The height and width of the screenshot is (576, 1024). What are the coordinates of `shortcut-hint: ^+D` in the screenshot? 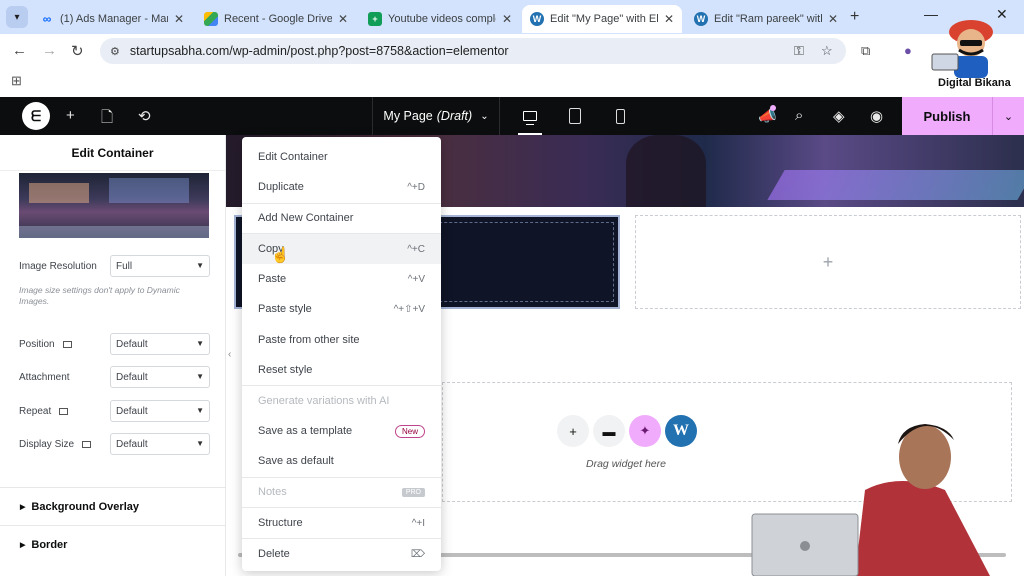 It's located at (416, 187).